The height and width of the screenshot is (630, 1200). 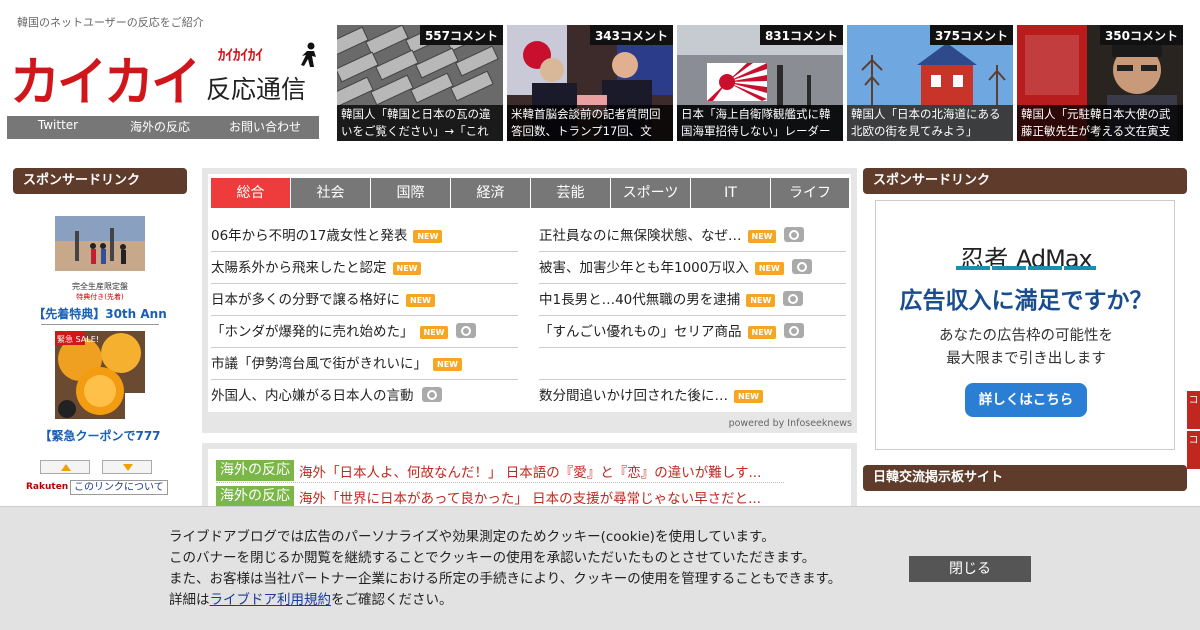 I want to click on nav-kaigai: 海外の反応, so click(x=160, y=127).